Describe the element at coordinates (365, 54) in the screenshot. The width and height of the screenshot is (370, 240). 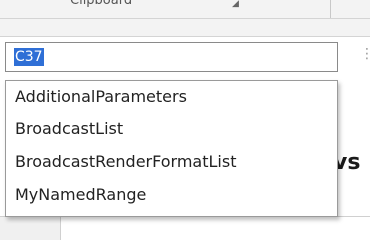
I see `more-options-icon: ⋮` at that location.